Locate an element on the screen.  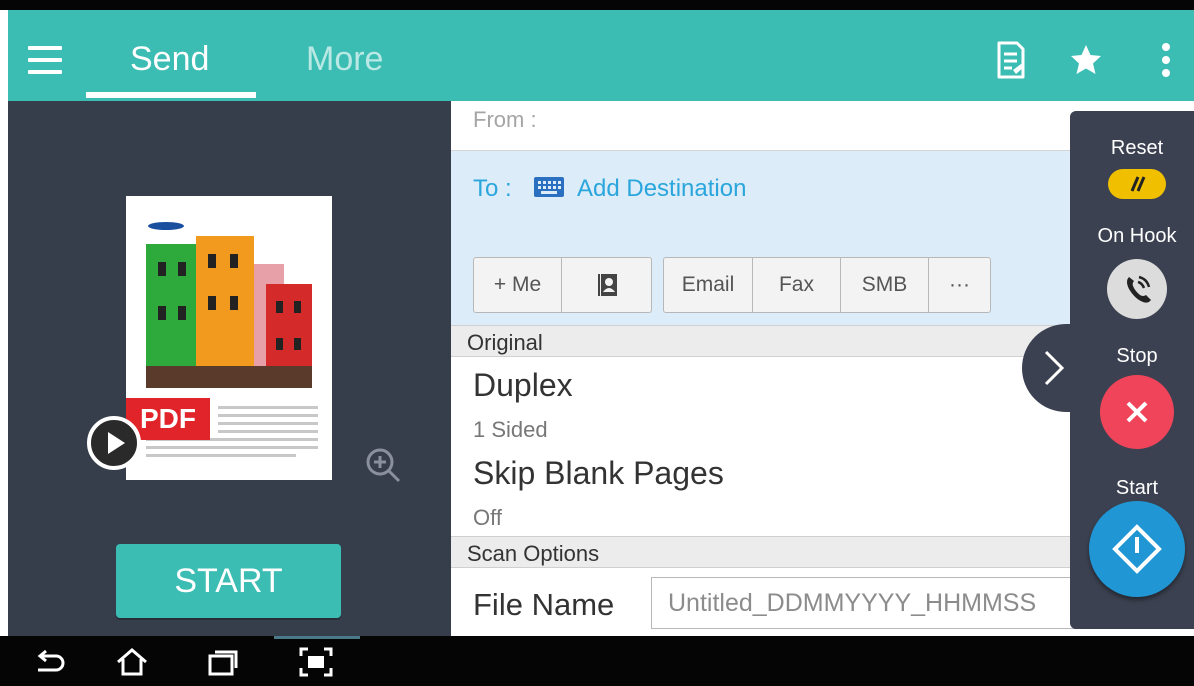
home-icon is located at coordinates (132, 662).